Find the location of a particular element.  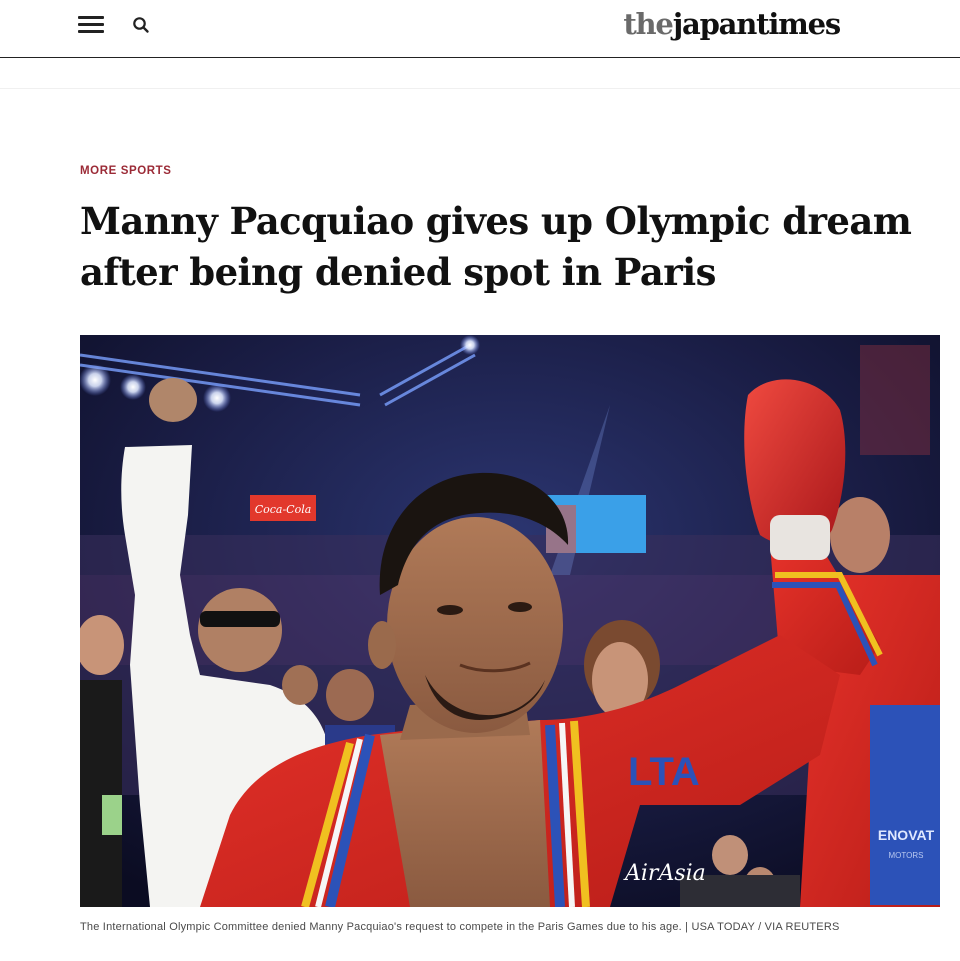

site-header: thejapantimes is located at coordinates (480, 29).